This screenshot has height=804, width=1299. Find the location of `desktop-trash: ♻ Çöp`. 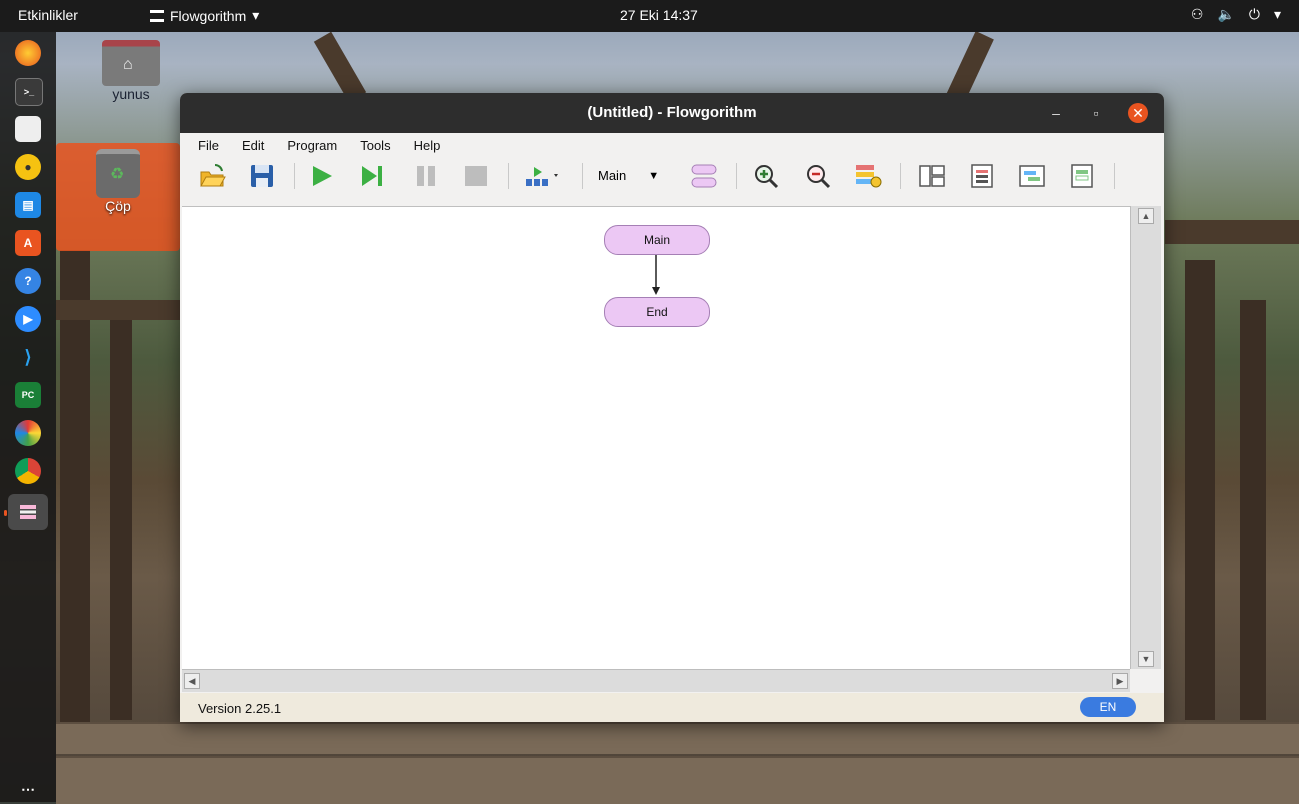

desktop-trash: ♻ Çöp is located at coordinates (118, 197).